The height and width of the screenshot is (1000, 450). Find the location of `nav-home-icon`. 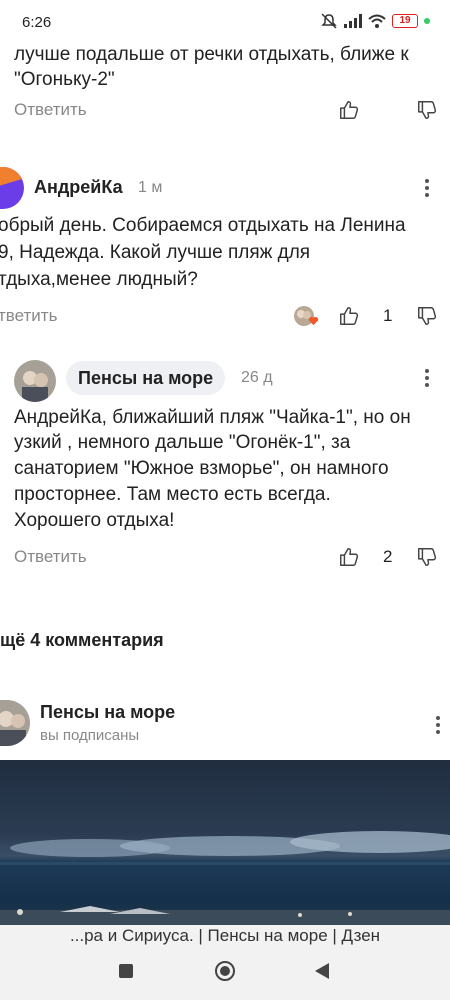

nav-home-icon is located at coordinates (225, 971).